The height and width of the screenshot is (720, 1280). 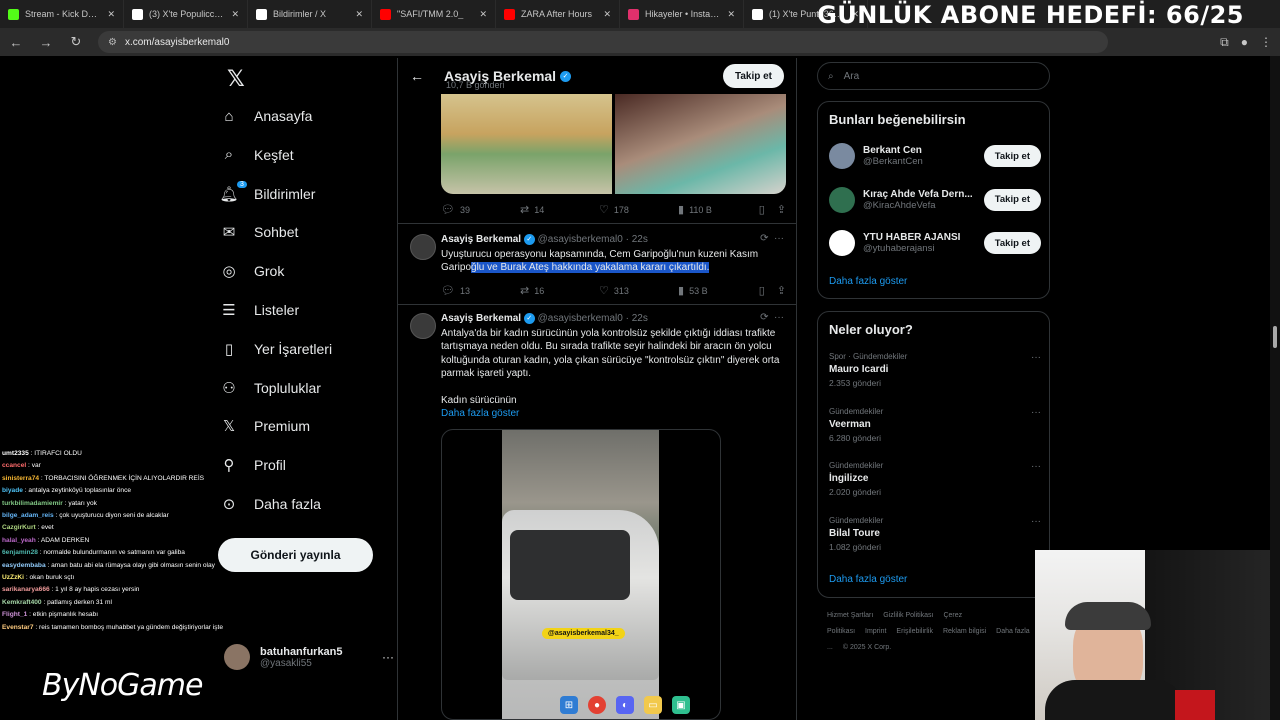 I want to click on nav-item-listeler: ☰ Listeler, so click(x=258, y=310).